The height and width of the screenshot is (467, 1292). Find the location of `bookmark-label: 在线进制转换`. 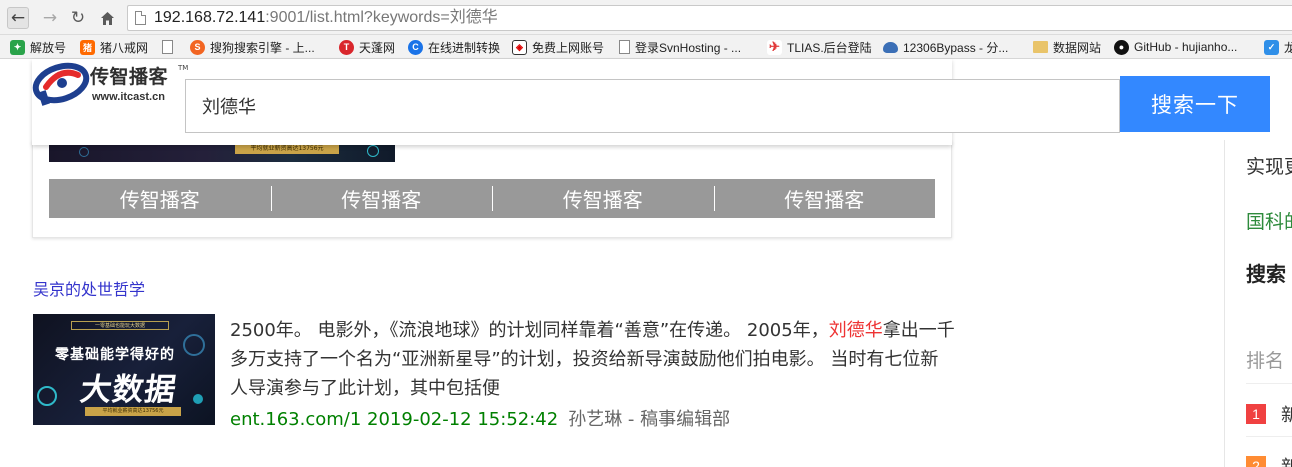

bookmark-label: 在线进制转换 is located at coordinates (464, 47).